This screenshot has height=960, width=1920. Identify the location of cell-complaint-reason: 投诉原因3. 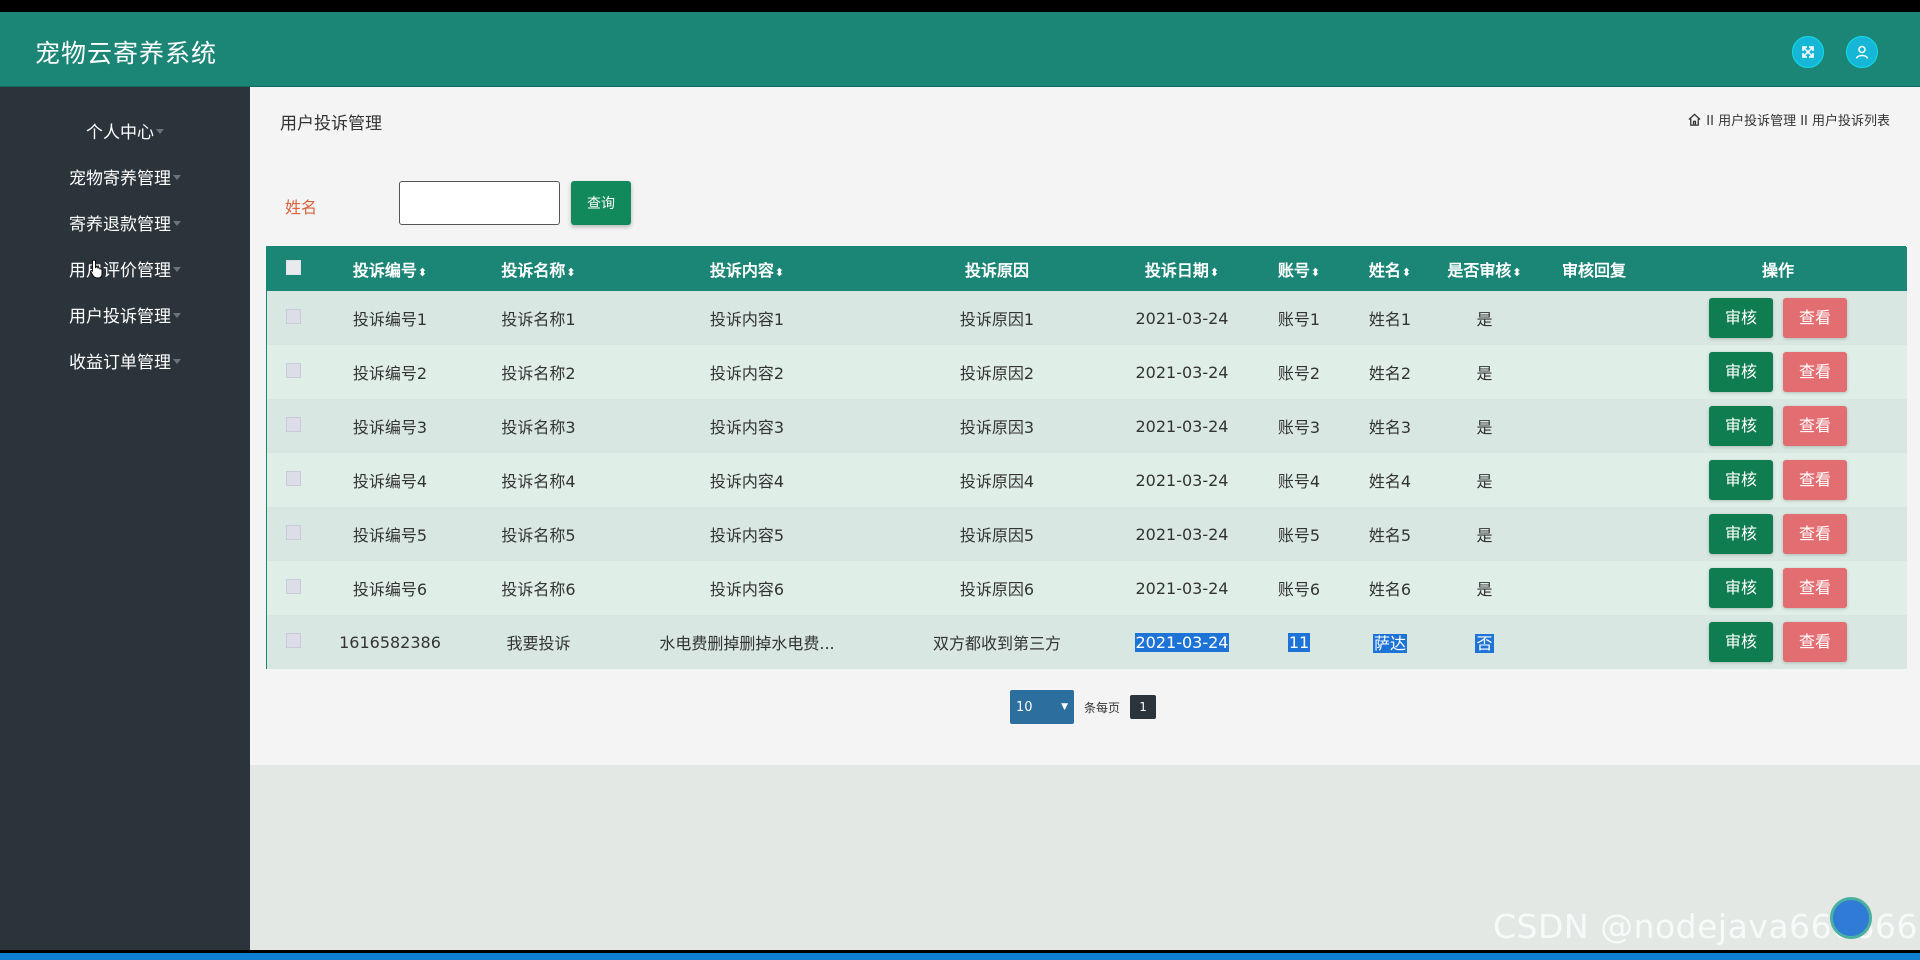
(997, 426).